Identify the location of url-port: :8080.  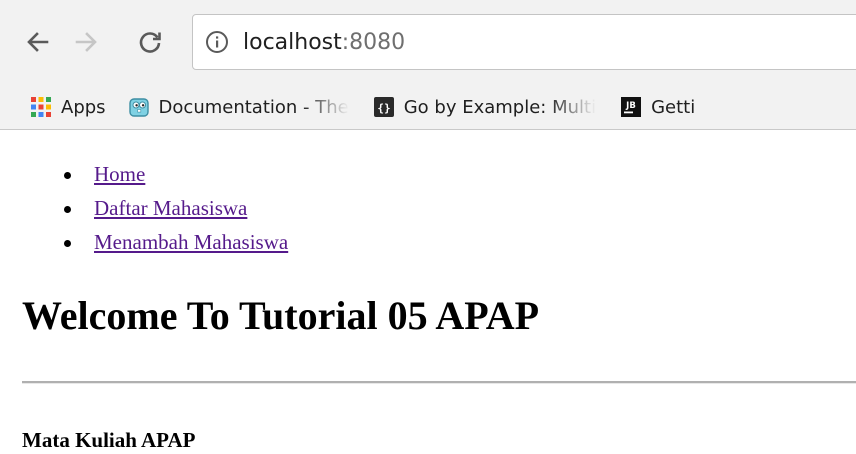
(373, 42).